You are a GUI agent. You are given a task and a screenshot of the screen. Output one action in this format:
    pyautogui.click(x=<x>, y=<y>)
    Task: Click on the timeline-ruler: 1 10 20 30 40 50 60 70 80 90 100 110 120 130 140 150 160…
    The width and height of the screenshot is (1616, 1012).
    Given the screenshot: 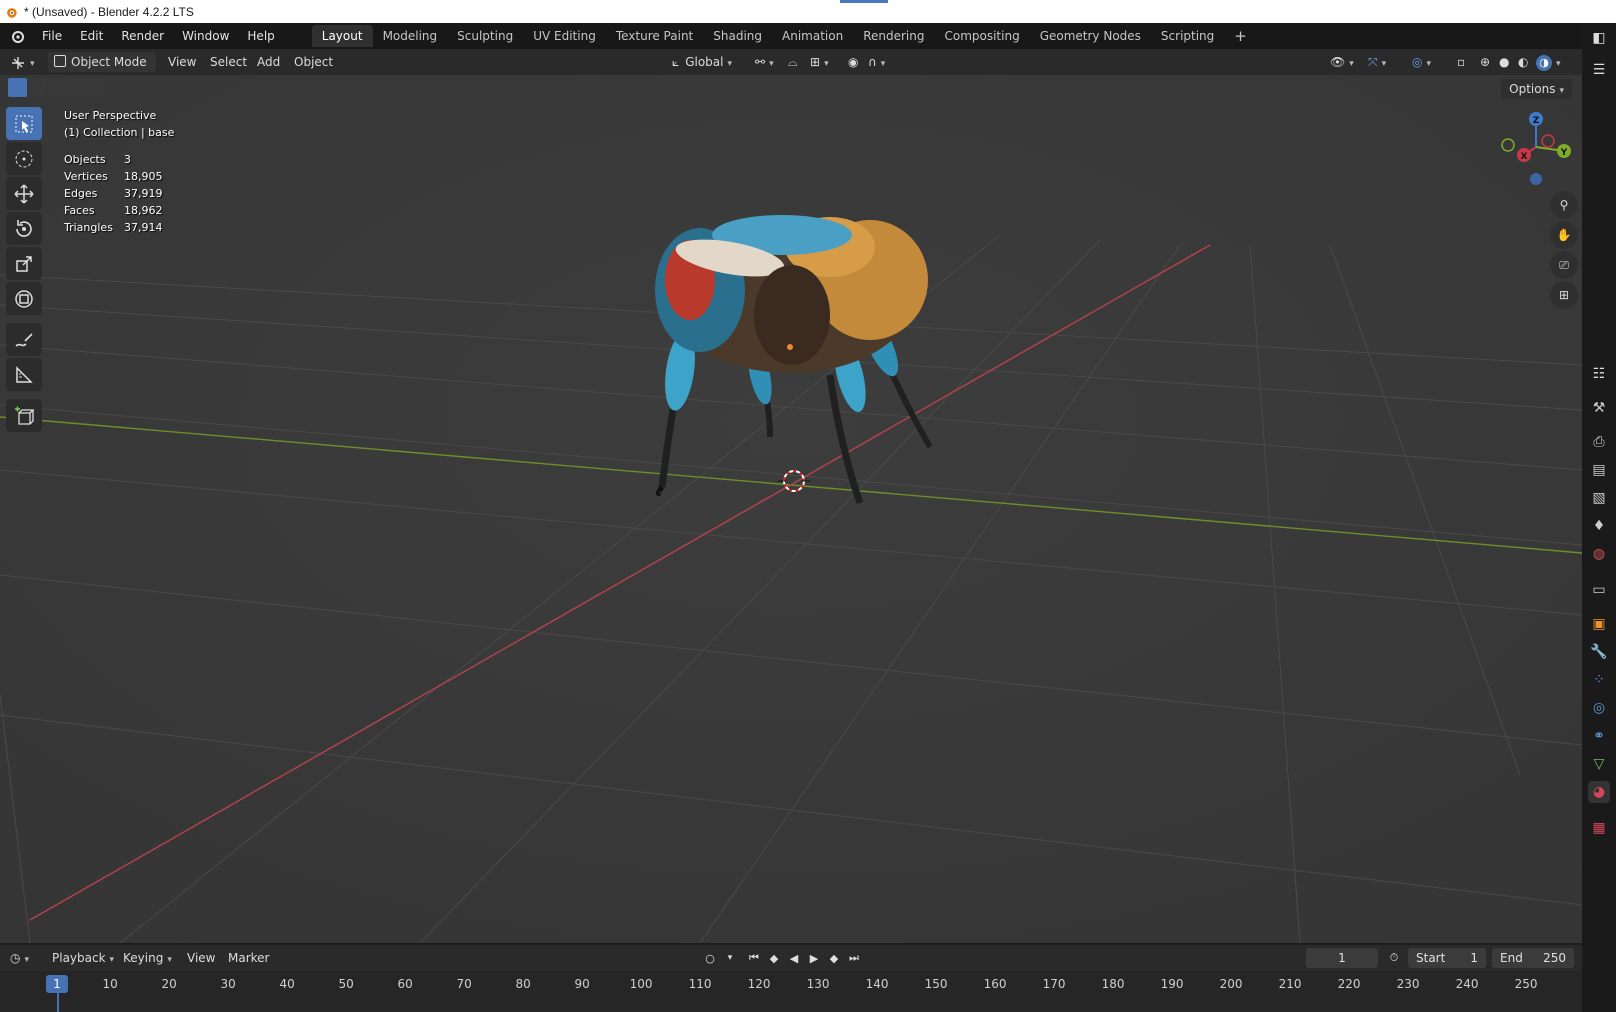 What is the action you would take?
    pyautogui.click(x=791, y=991)
    